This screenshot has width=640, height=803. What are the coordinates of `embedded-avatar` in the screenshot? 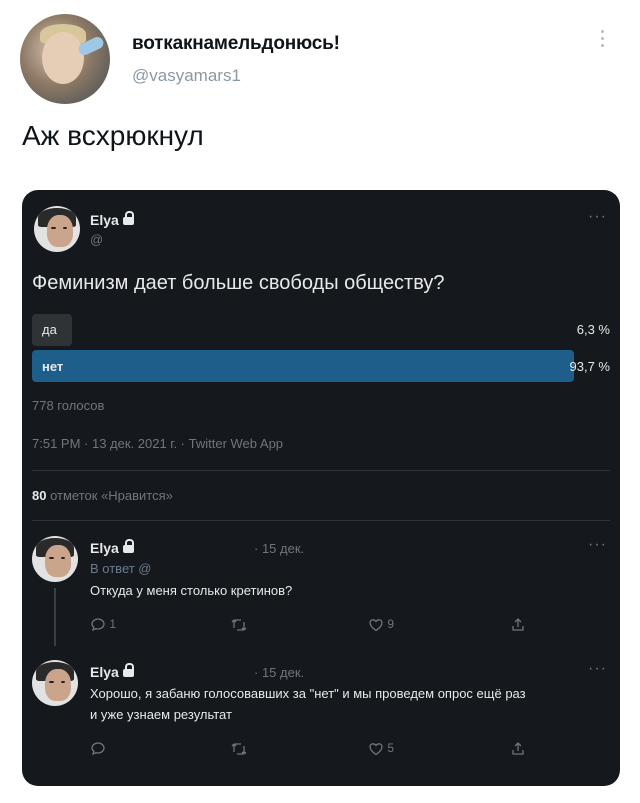 It's located at (57, 229).